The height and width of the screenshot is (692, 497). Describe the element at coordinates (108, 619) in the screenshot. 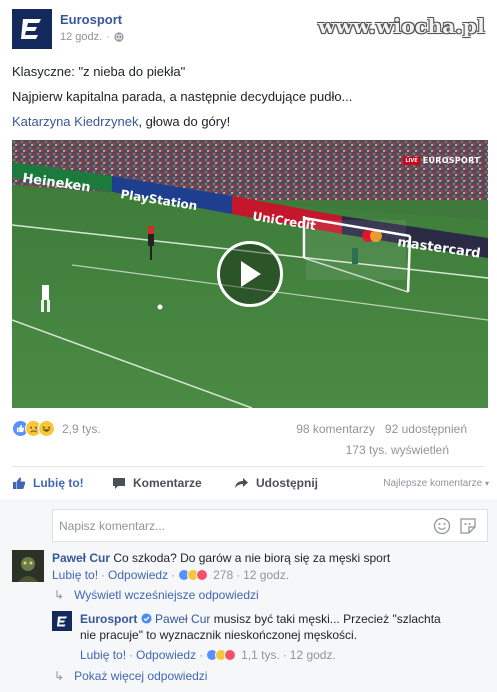

I see `reply-author: Eurosport` at that location.